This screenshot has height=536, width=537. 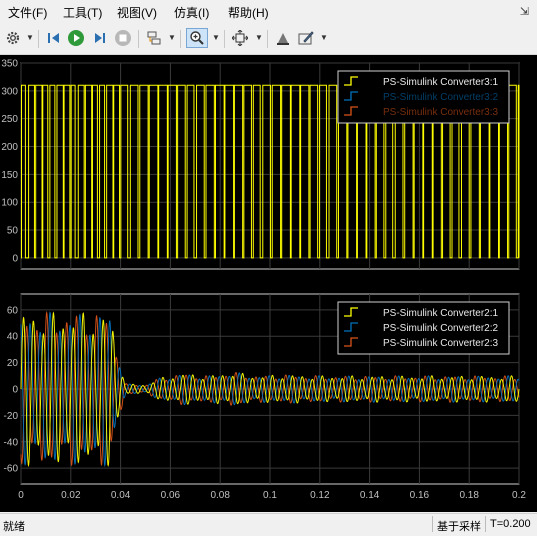 What do you see at coordinates (440, 112) in the screenshot?
I see `legend-entry: PS-Simulink Converter3:3` at bounding box center [440, 112].